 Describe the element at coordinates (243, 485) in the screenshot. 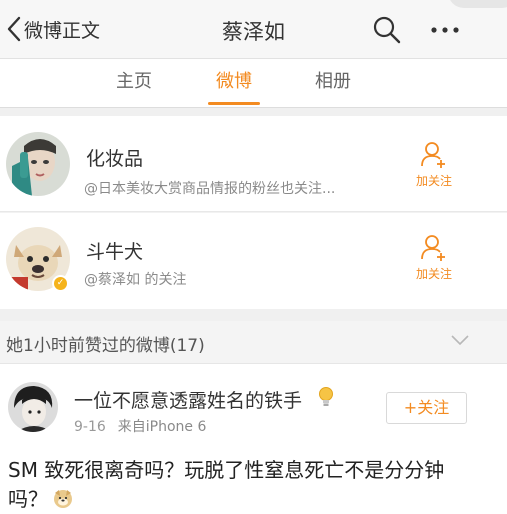

I see `post-text: SM 致死很离奇吗？玩脱了性窒息死亡不是分分钟 吗？` at that location.